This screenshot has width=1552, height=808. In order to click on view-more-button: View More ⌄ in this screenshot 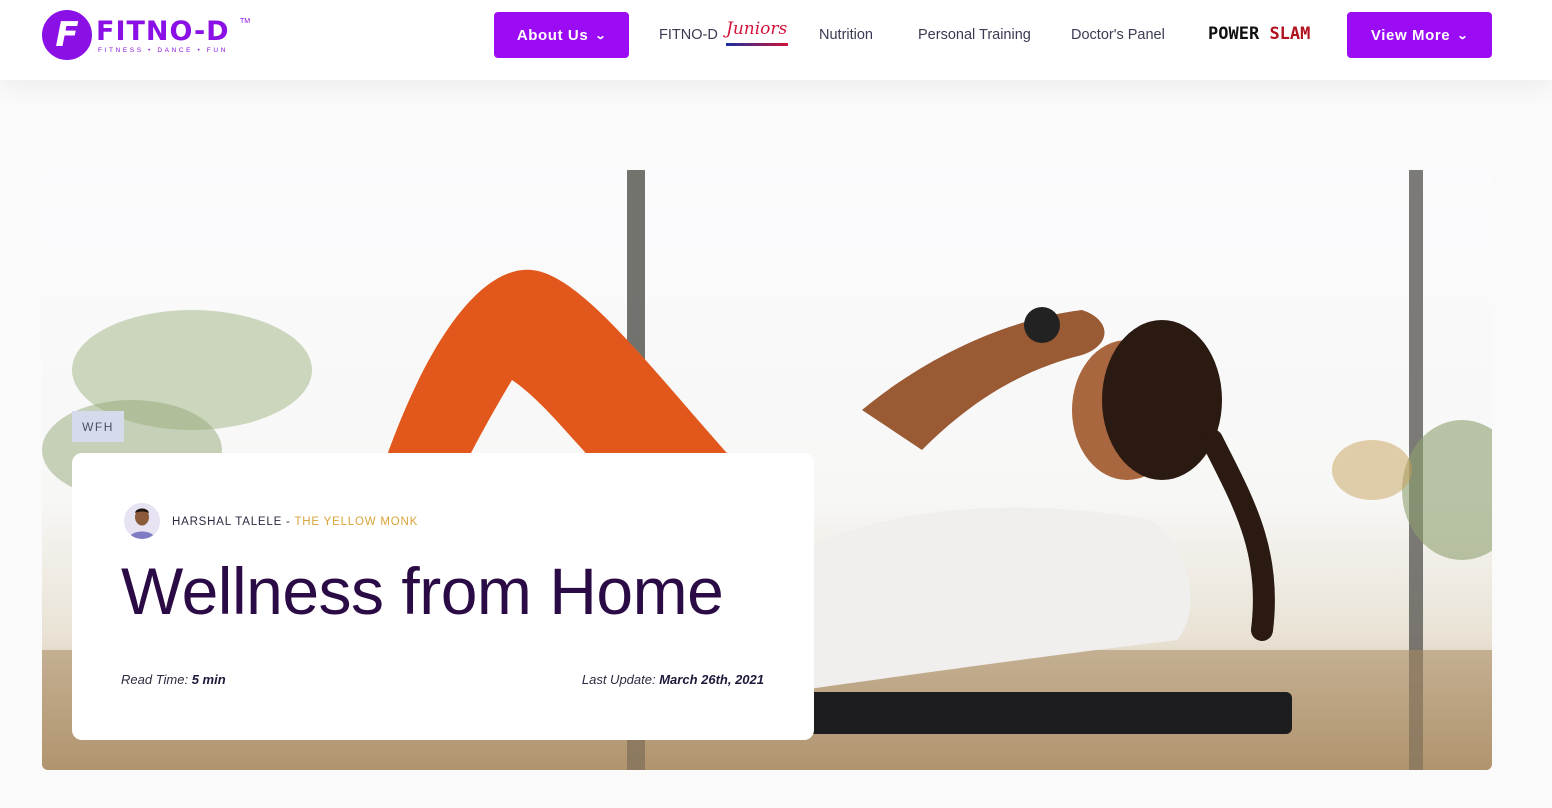, I will do `click(1419, 35)`.